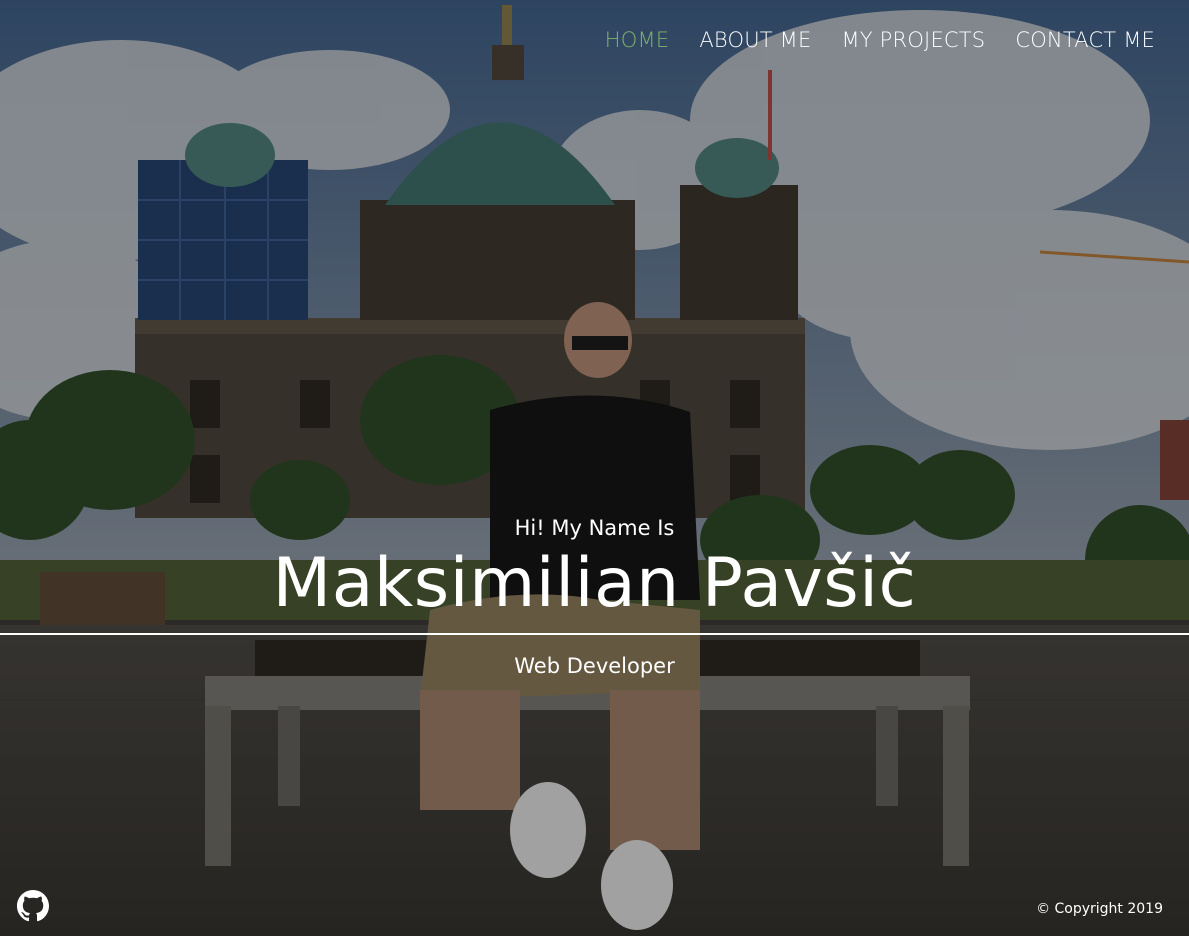  I want to click on hero-role: Web Developer, so click(594, 666).